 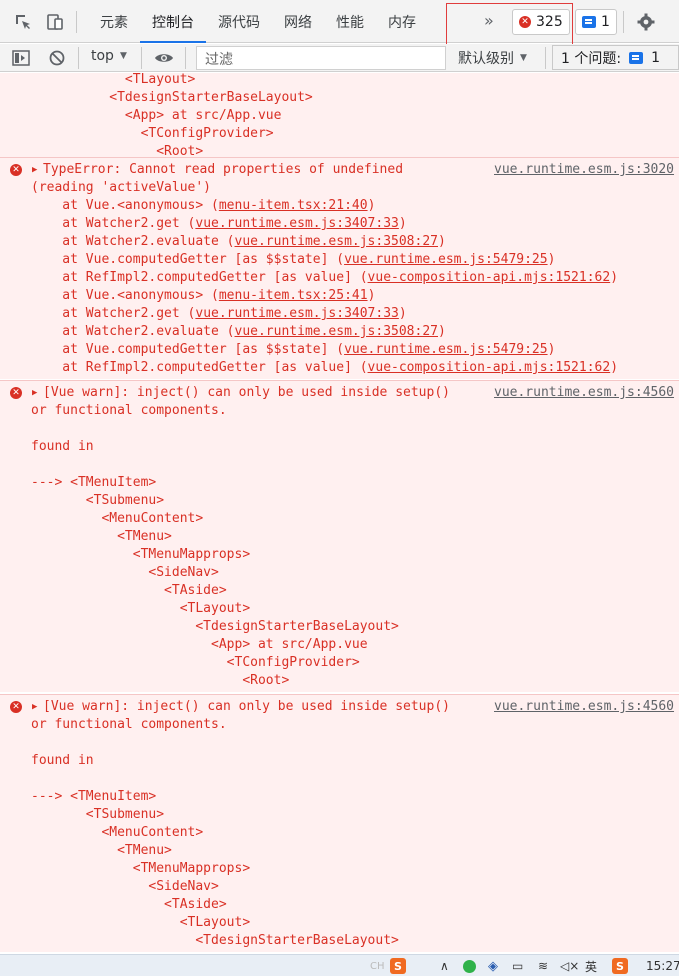 What do you see at coordinates (102, 56) in the screenshot?
I see `context-value: top` at bounding box center [102, 56].